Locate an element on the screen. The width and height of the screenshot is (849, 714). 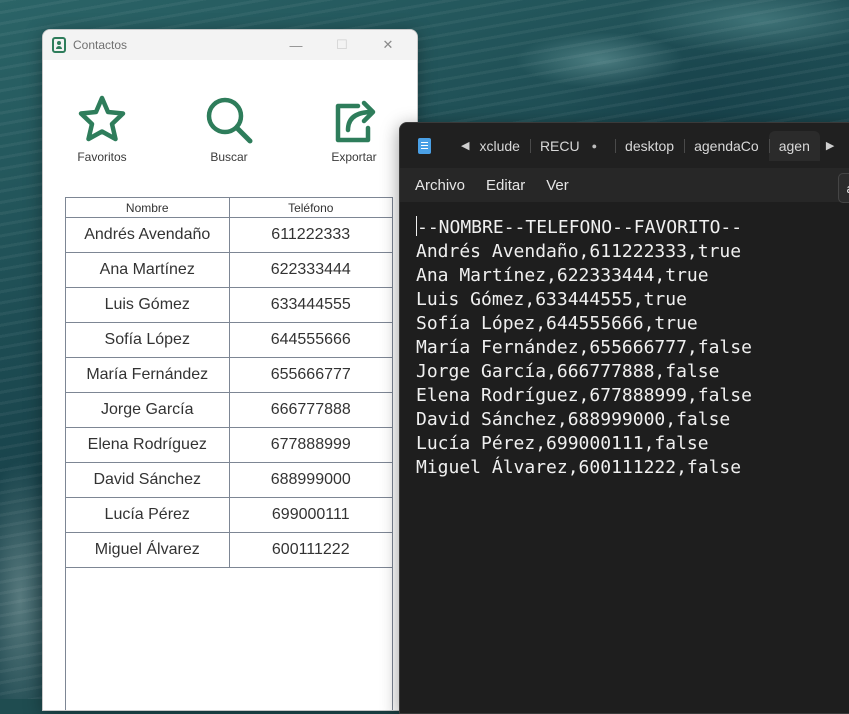
menu-bar: Archivo Editar Ver ag is located at coordinates (624, 185).